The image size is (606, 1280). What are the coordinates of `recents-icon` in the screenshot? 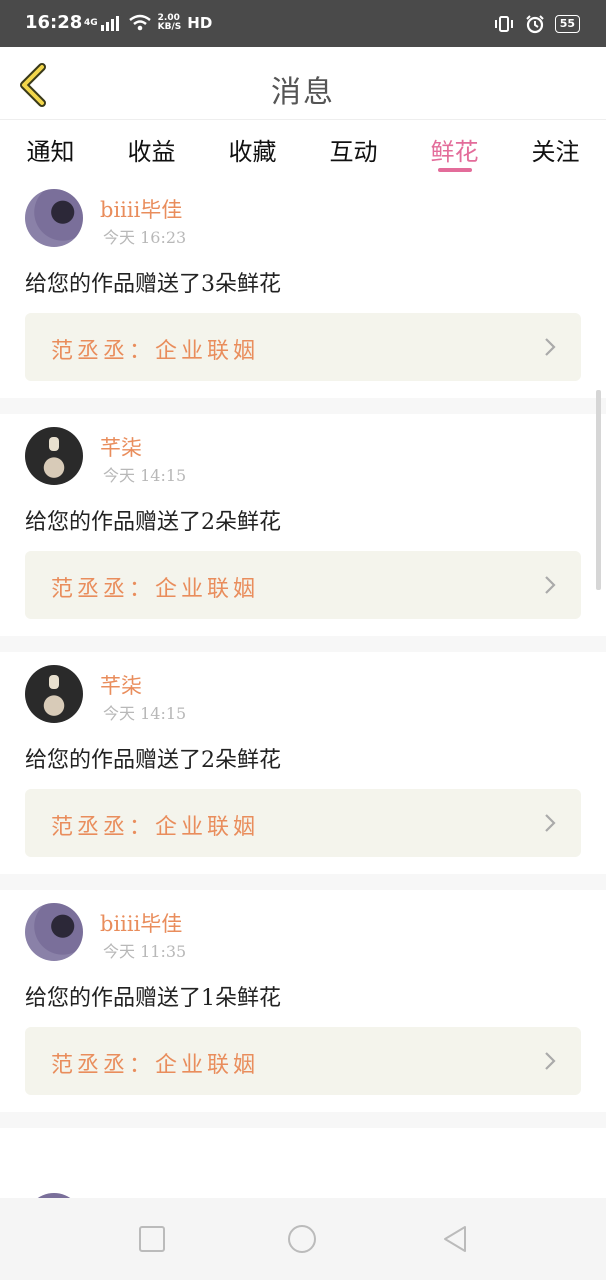 It's located at (152, 1239).